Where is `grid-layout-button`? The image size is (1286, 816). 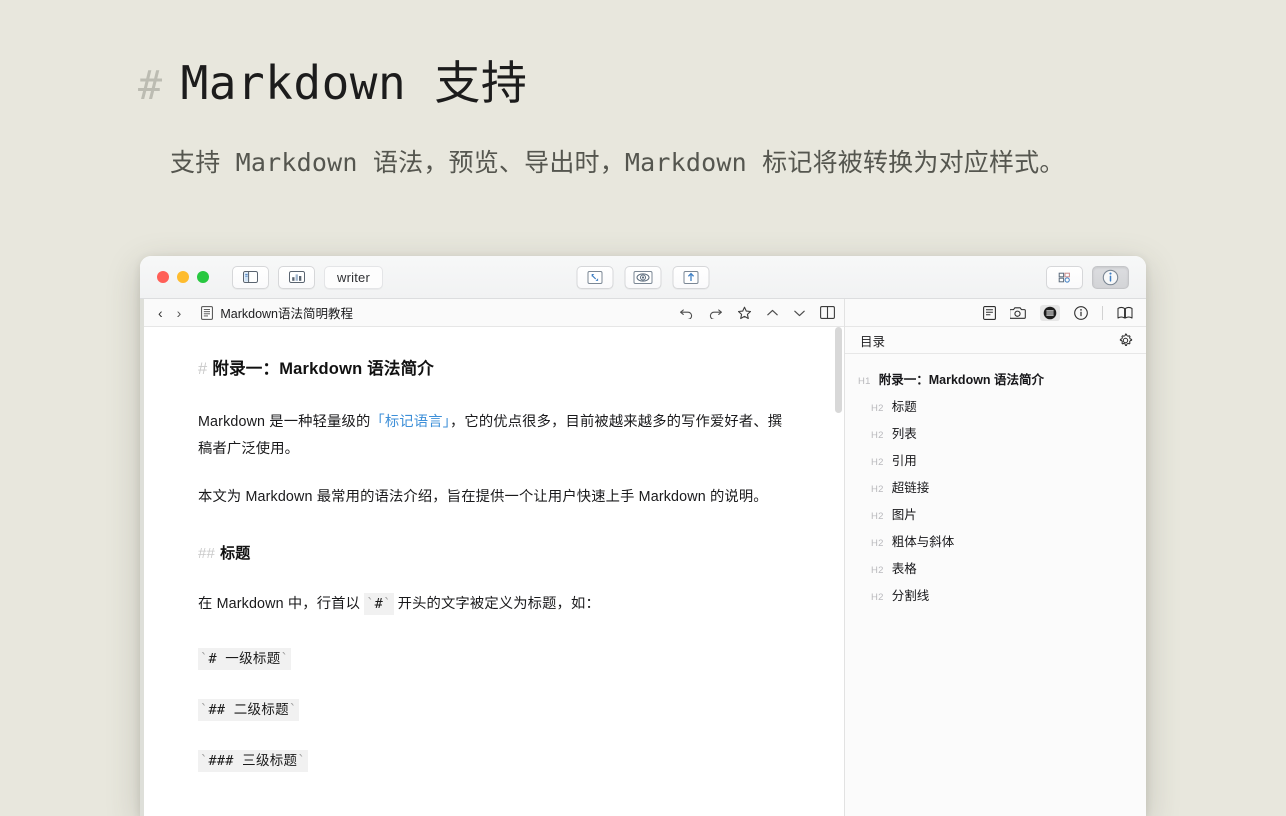
grid-layout-button is located at coordinates (1064, 277).